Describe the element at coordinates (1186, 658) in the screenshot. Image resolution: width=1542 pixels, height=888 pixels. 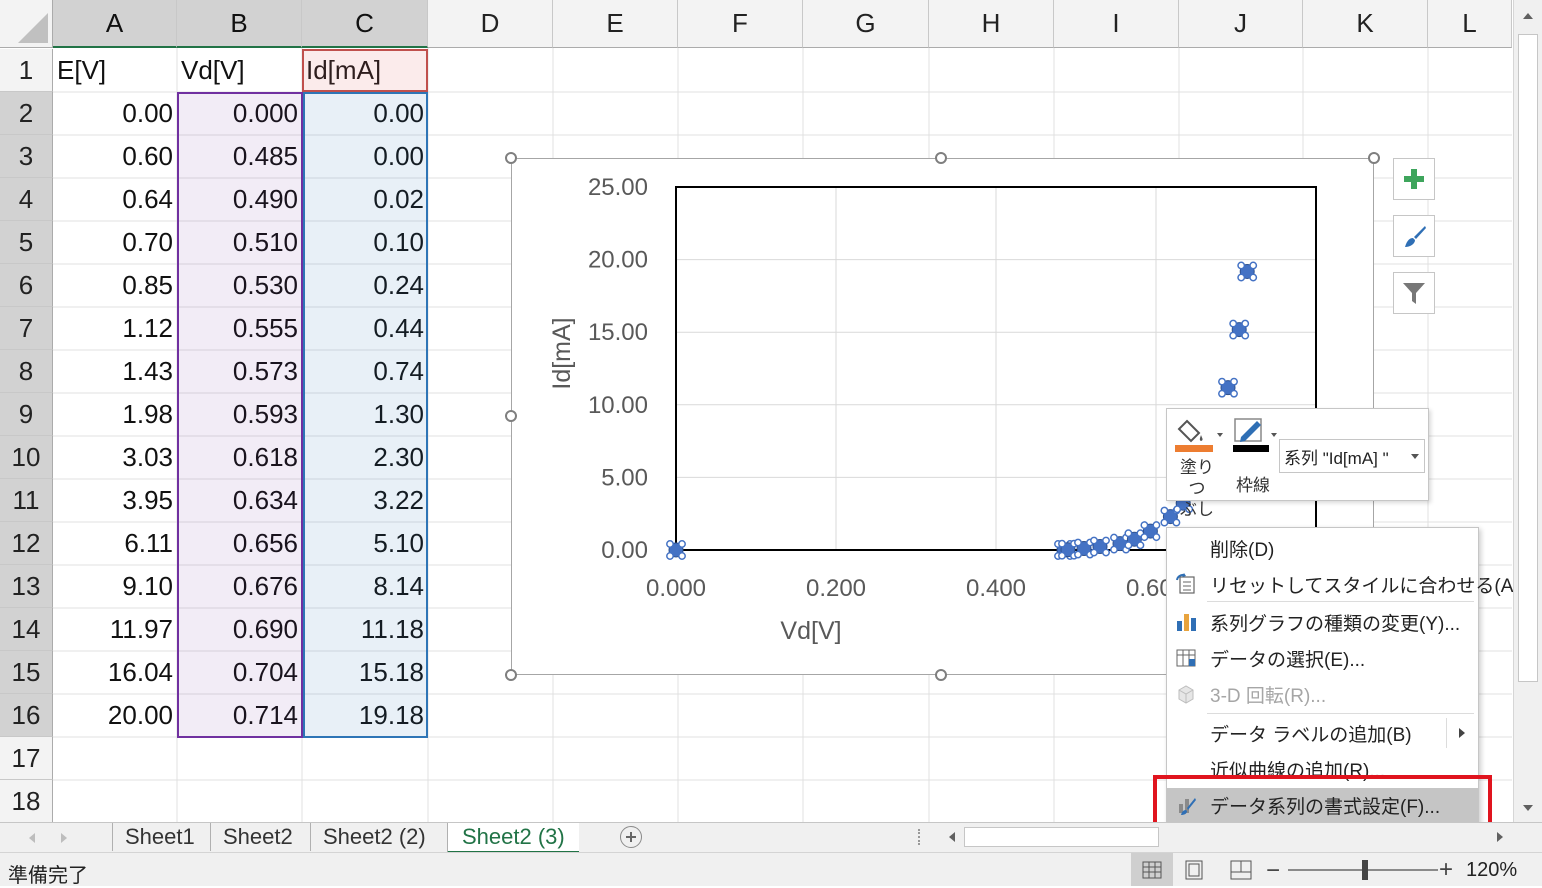
I see `select-data-icon` at that location.